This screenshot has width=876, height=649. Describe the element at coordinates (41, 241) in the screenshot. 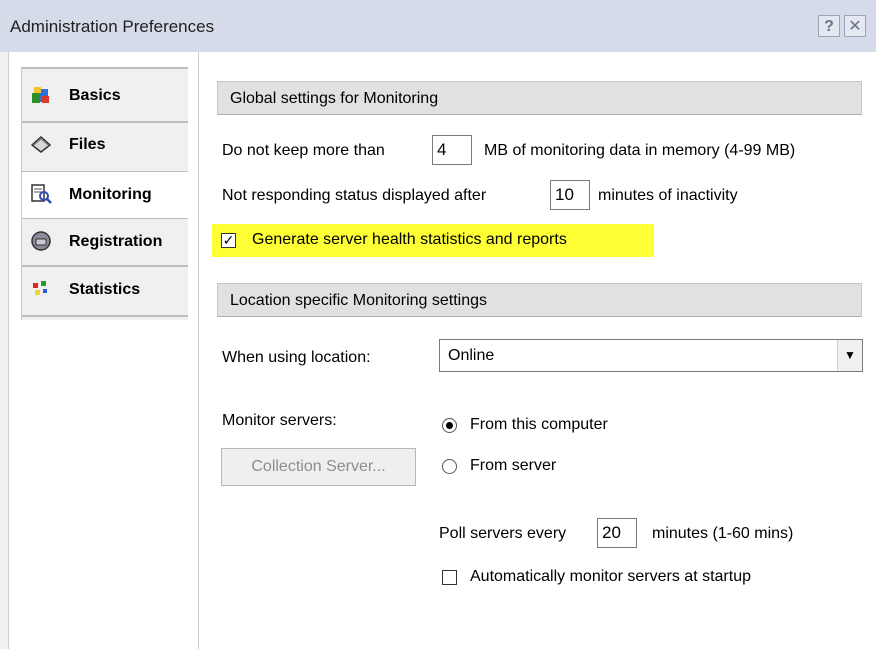

I see `registration-icon` at that location.